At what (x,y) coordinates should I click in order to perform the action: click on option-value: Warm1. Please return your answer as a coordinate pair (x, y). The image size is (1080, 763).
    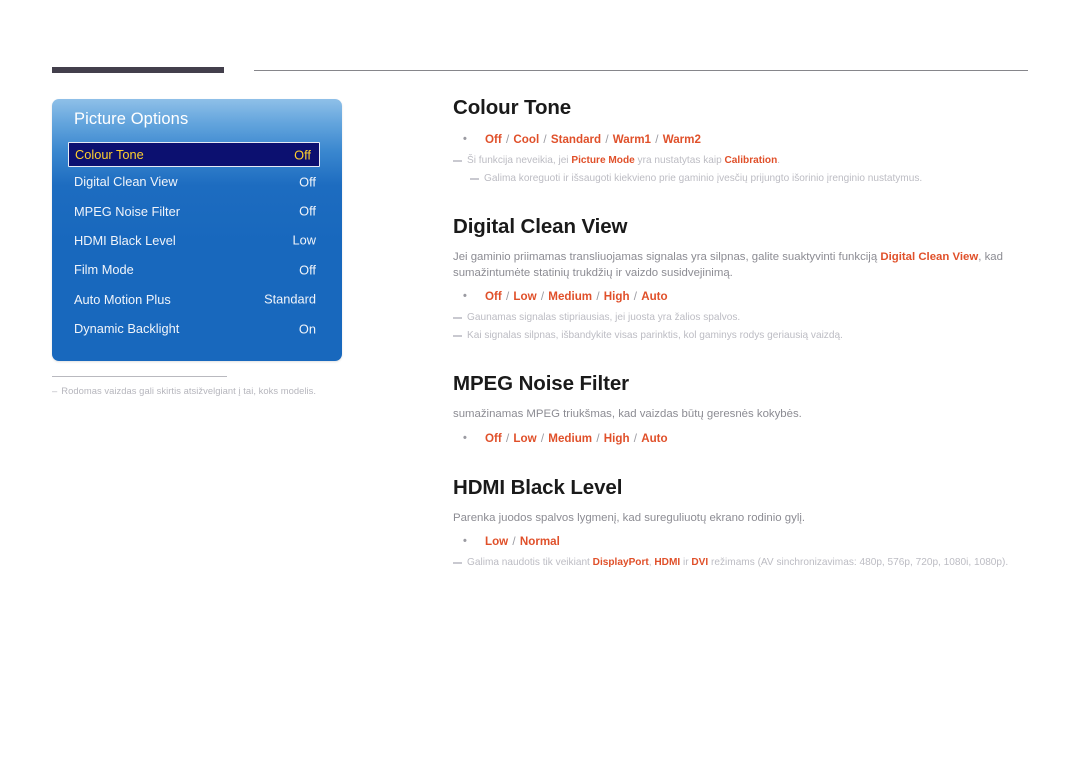
    Looking at the image, I should click on (632, 139).